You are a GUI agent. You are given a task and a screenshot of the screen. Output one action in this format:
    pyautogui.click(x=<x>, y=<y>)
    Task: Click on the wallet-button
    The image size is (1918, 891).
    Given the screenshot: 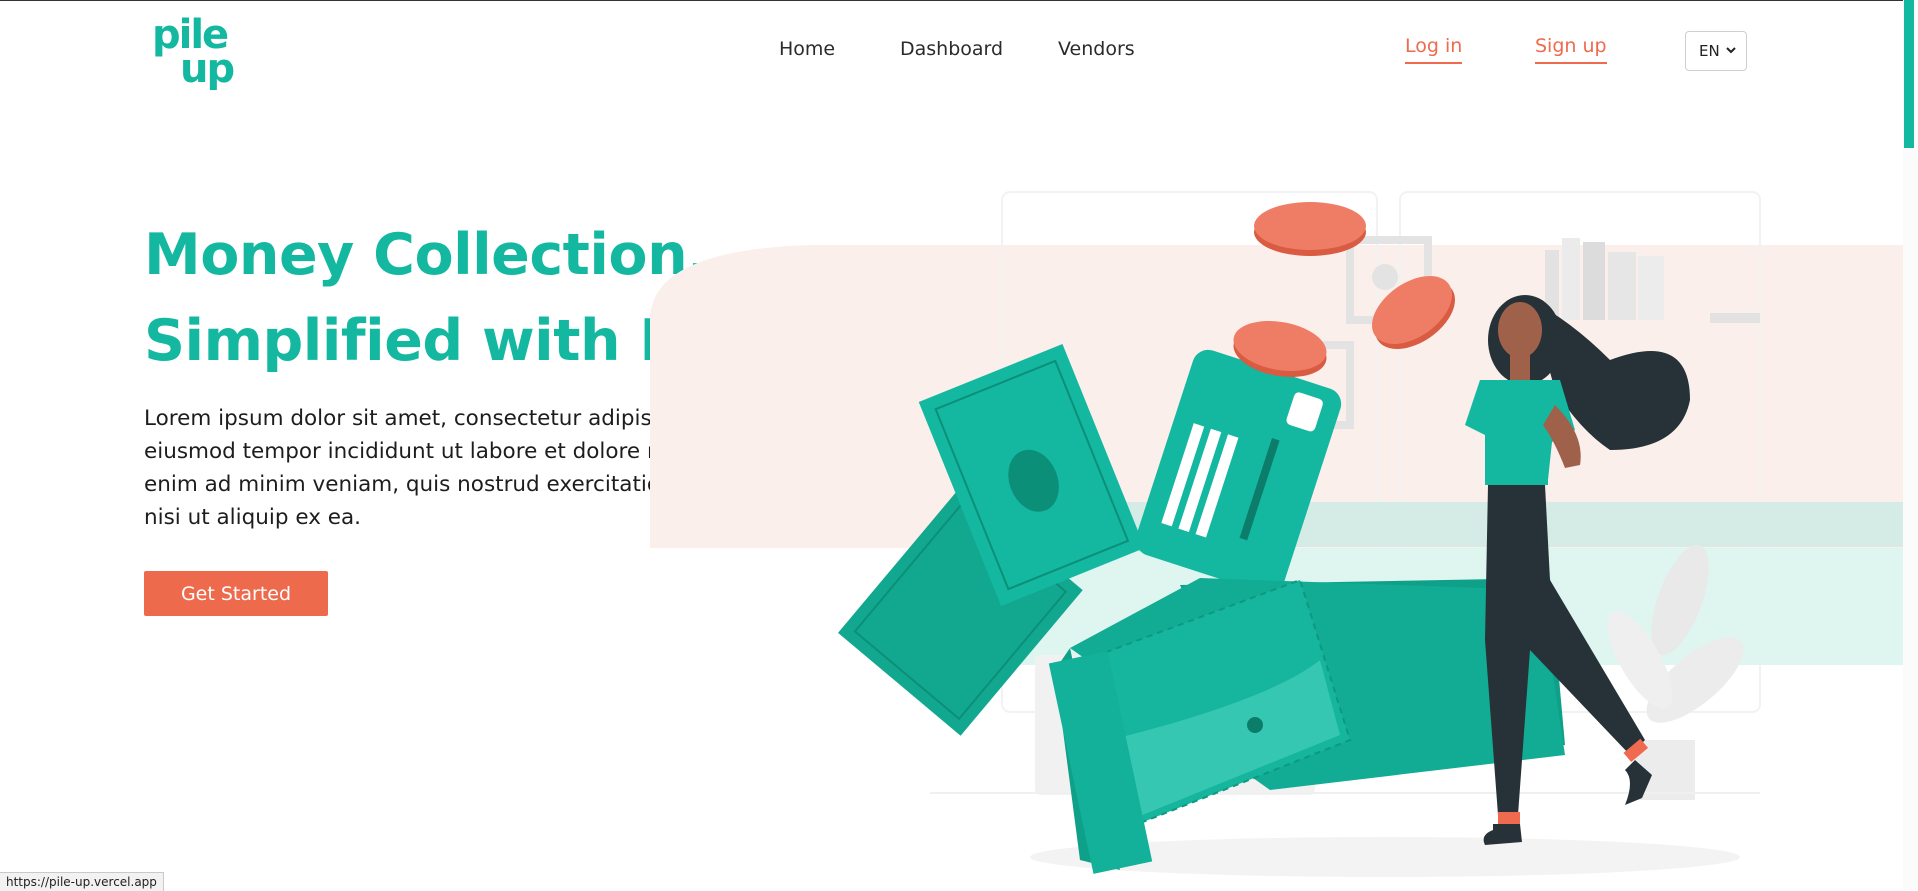 What is the action you would take?
    pyautogui.click(x=1255, y=725)
    